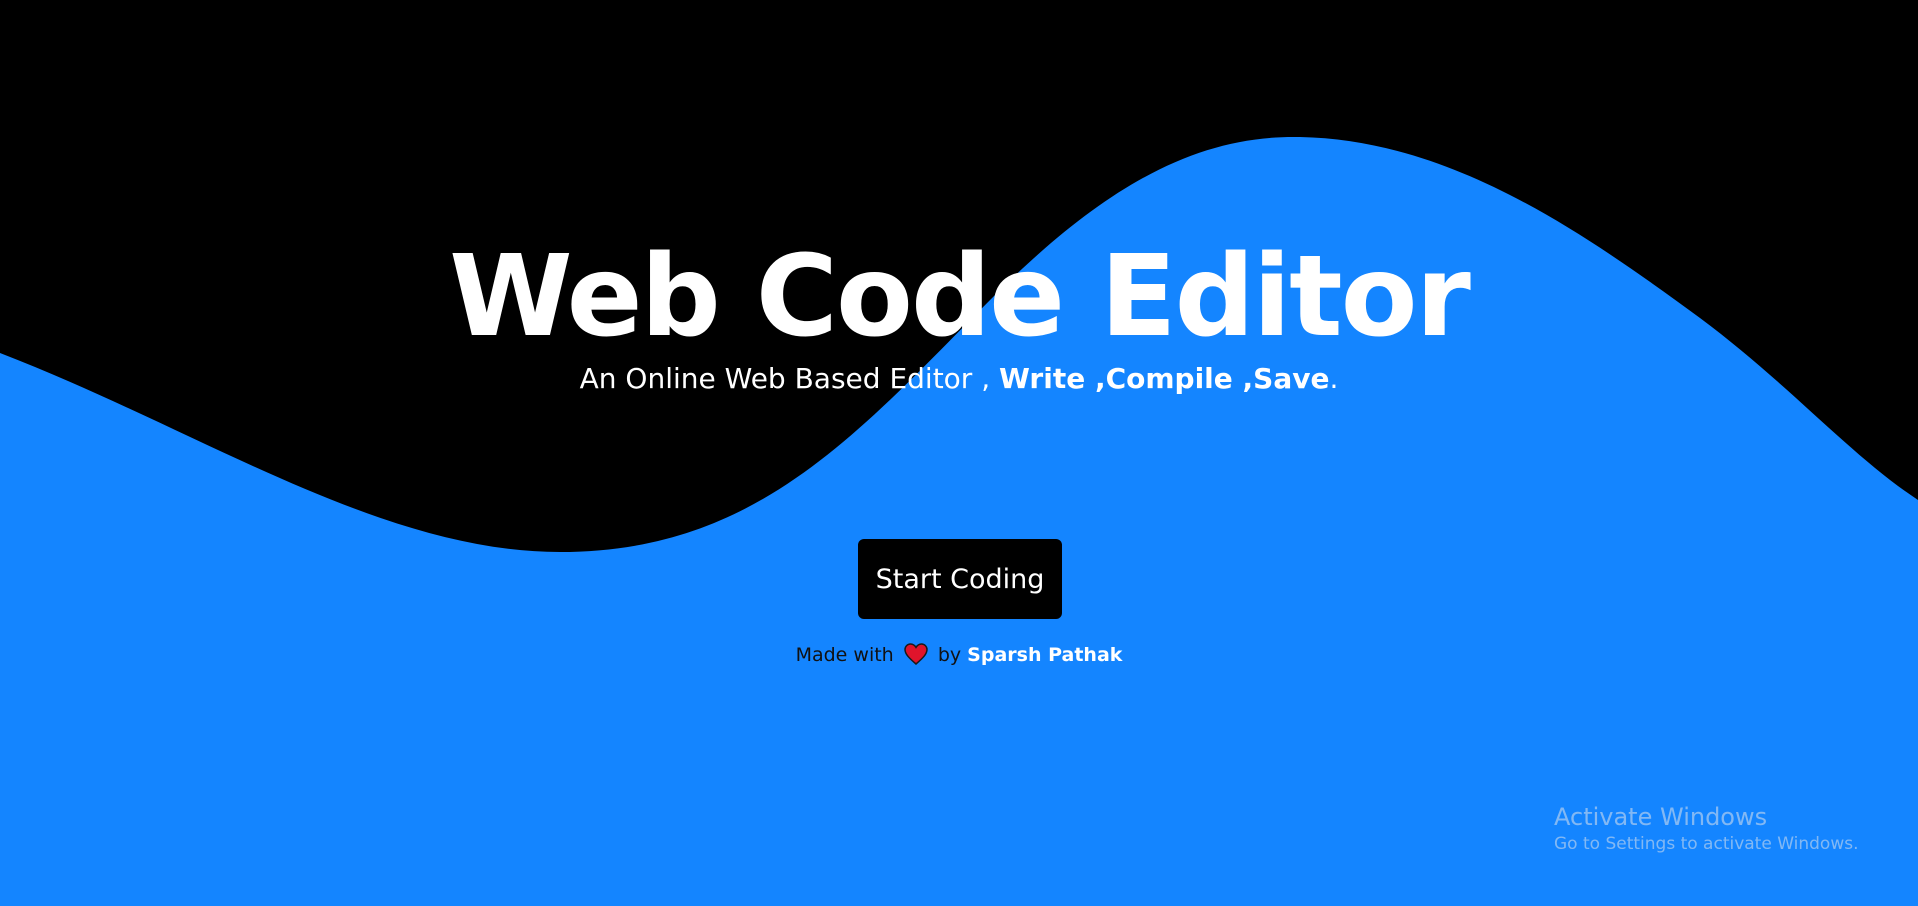 The image size is (1918, 906). What do you see at coordinates (1334, 378) in the screenshot?
I see `subtitle-end: .` at bounding box center [1334, 378].